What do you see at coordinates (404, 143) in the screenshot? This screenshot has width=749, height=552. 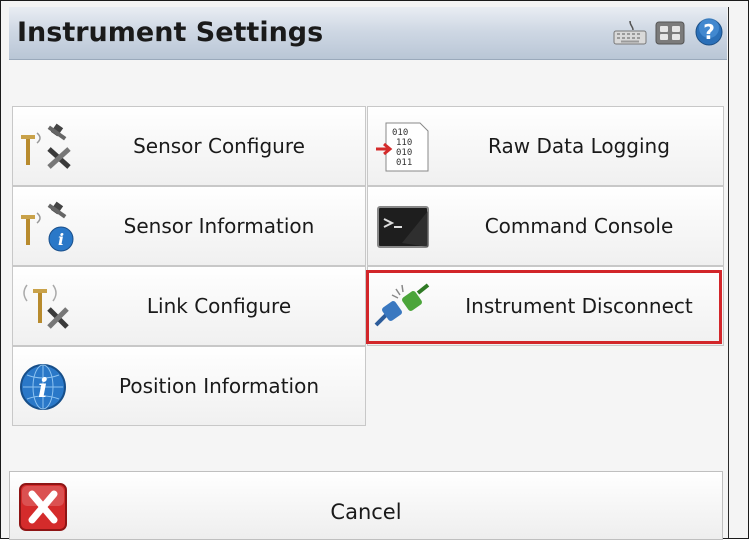 I see `binary-line-2: 110` at bounding box center [404, 143].